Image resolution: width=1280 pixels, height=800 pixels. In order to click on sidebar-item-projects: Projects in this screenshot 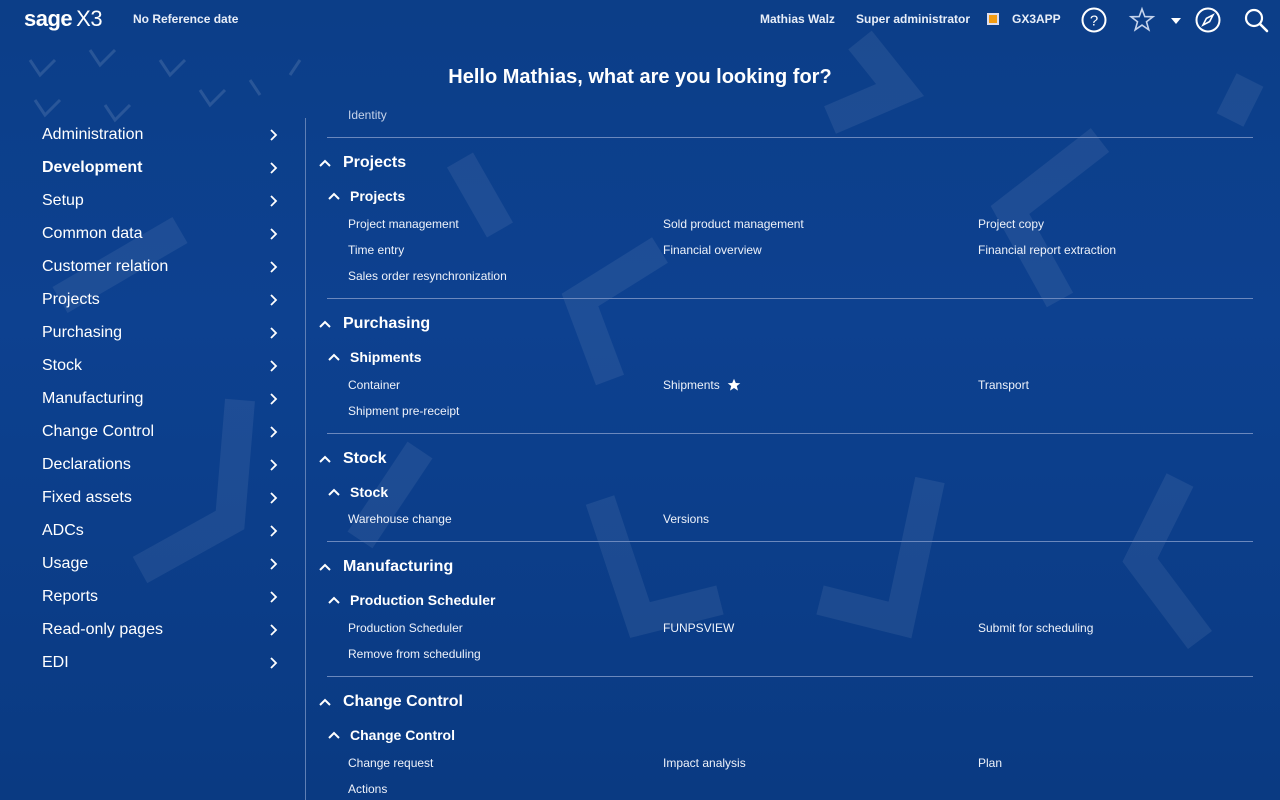, I will do `click(162, 300)`.